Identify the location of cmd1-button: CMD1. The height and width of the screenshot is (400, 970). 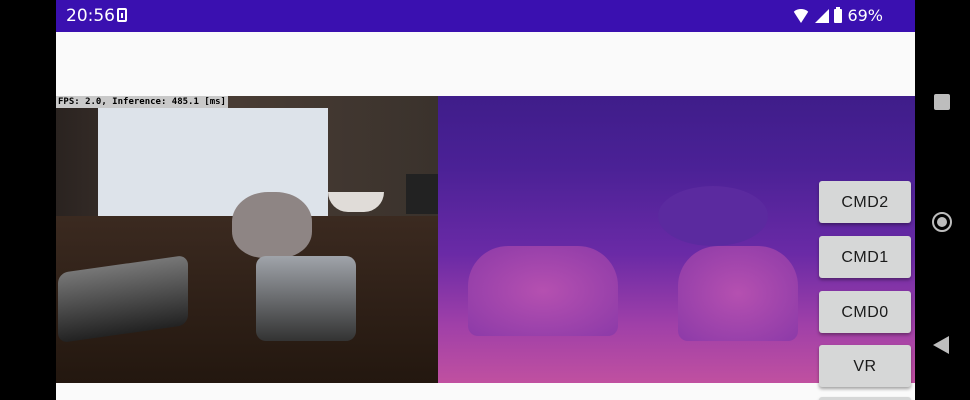
(865, 257).